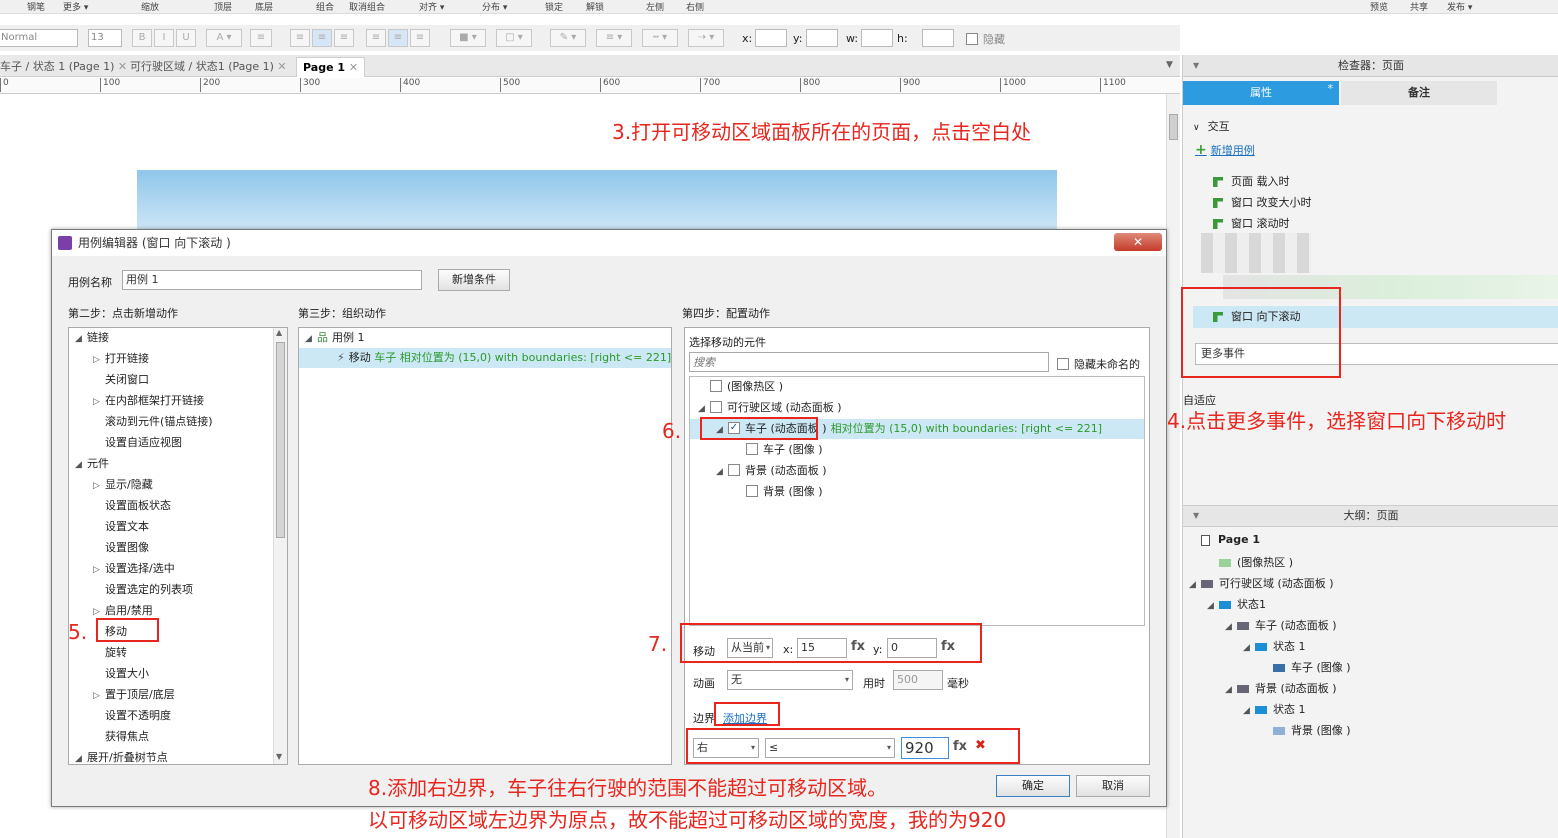  What do you see at coordinates (148, 401) in the screenshot?
I see `action-item: ▷ 在内部框架打开链接` at bounding box center [148, 401].